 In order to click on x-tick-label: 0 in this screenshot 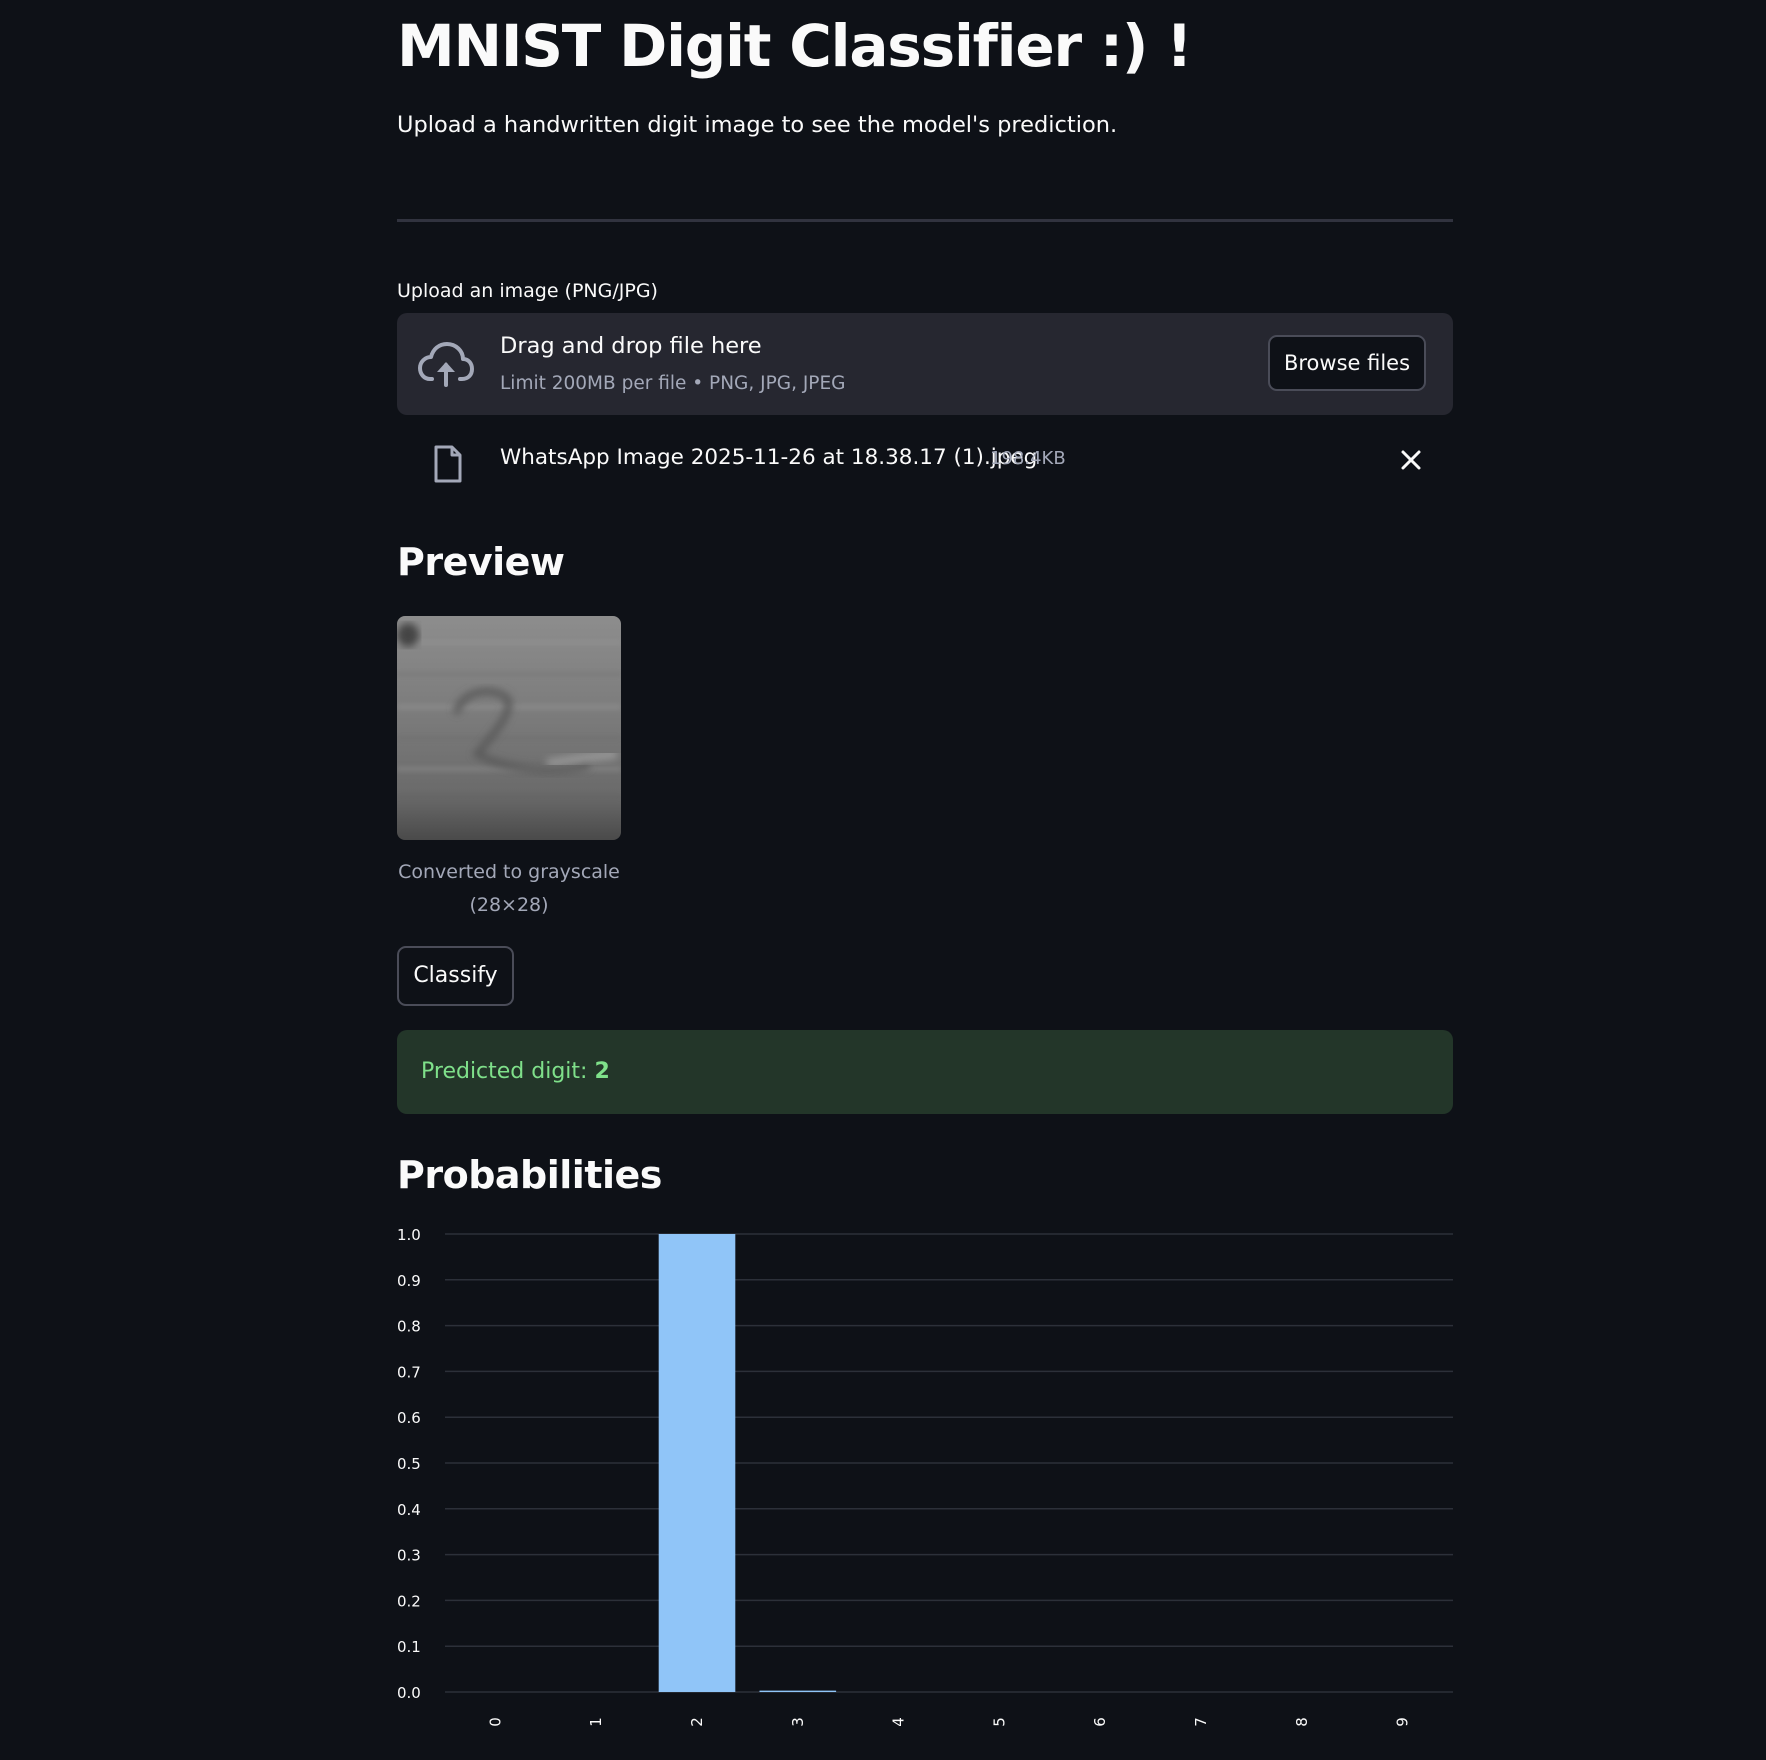, I will do `click(495, 1722)`.